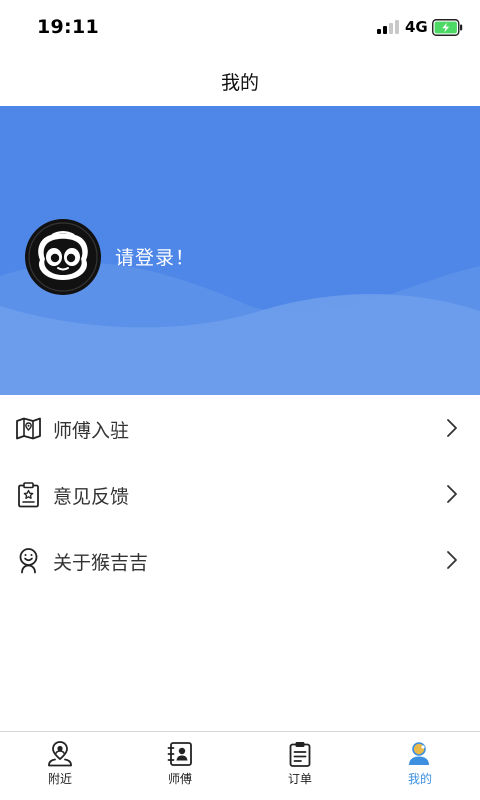 Image resolution: width=480 pixels, height=800 pixels. What do you see at coordinates (419, 753) in the screenshot?
I see `user-profile-icon` at bounding box center [419, 753].